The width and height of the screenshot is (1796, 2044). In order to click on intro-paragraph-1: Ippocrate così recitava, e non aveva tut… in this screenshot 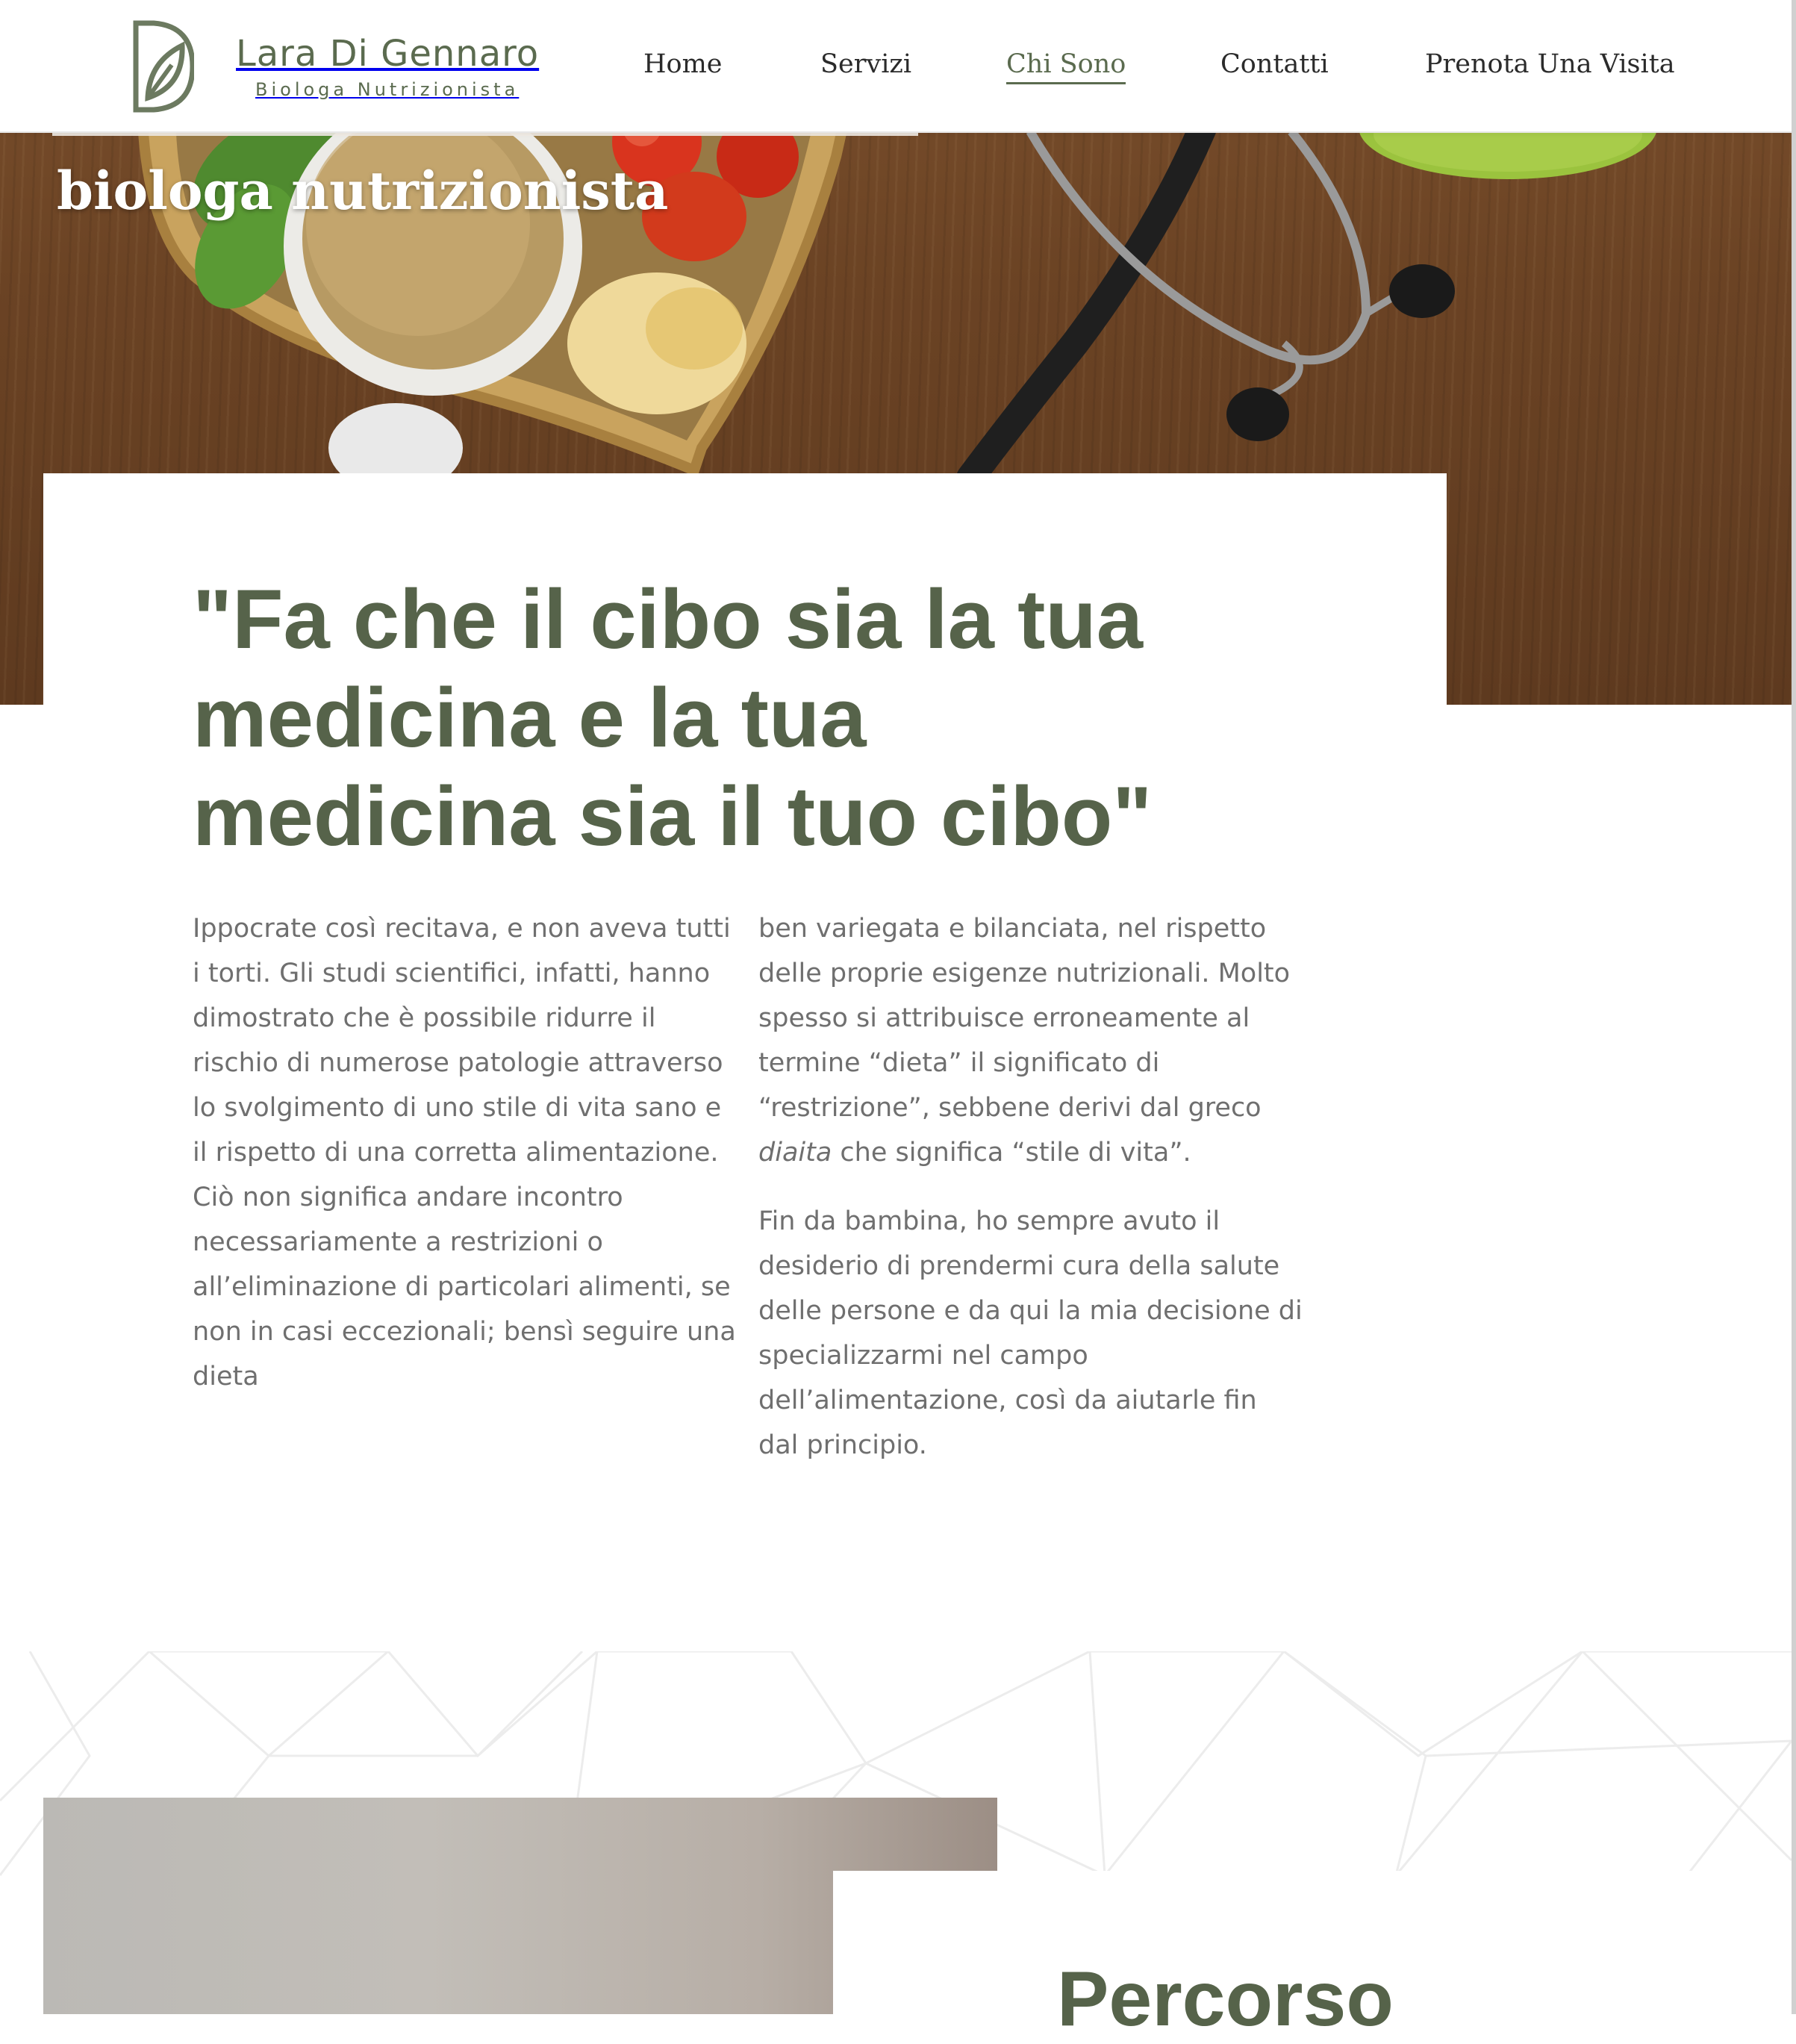, I will do `click(464, 1153)`.